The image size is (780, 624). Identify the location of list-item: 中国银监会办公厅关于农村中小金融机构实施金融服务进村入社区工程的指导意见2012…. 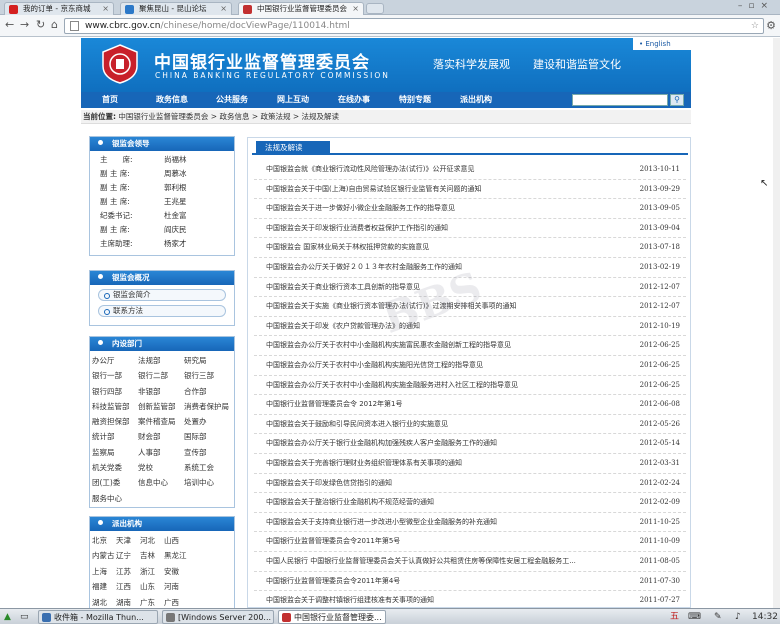
(470, 386).